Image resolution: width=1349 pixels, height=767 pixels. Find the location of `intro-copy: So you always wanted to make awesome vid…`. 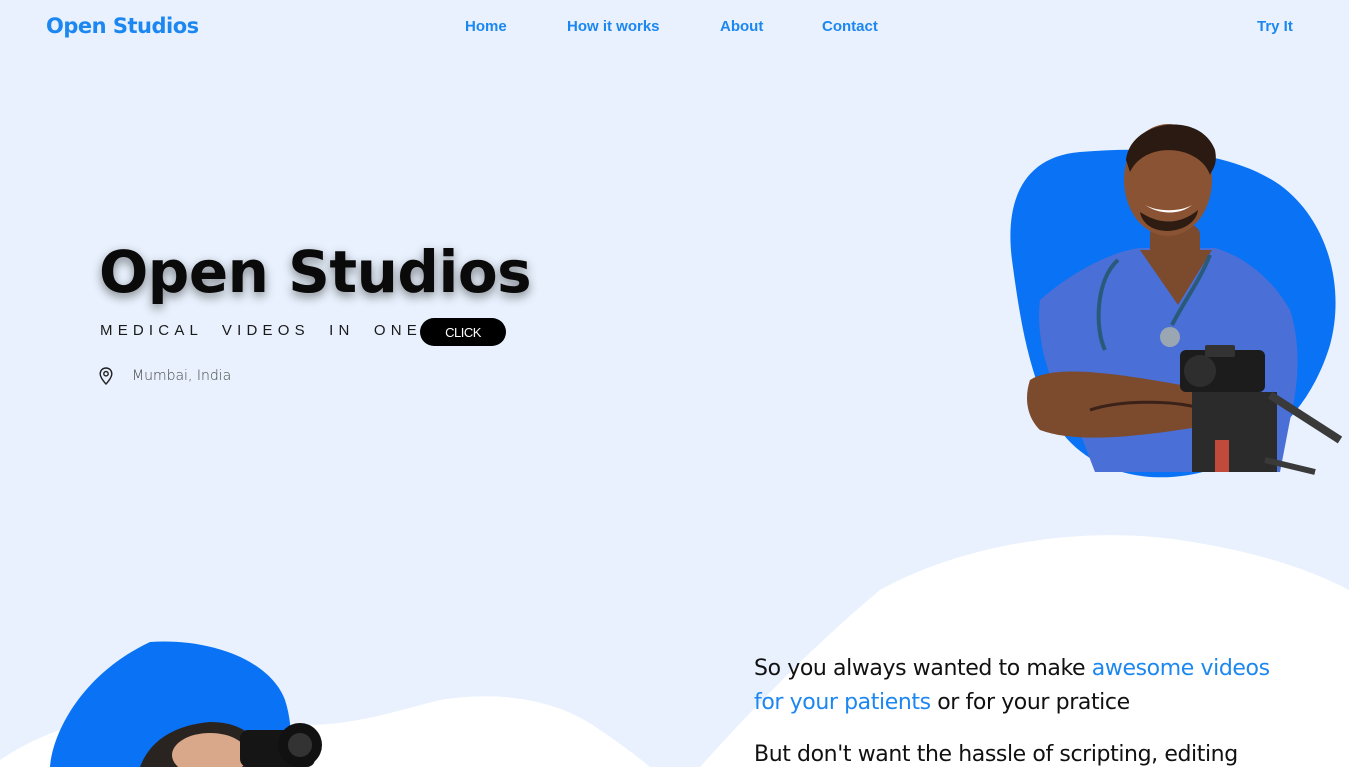

intro-copy: So you always wanted to make awesome vid… is located at coordinates (1024, 709).